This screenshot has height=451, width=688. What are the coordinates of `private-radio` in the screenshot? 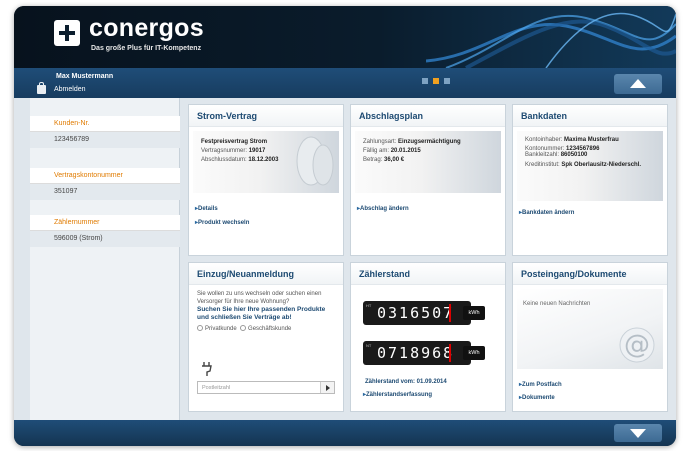 It's located at (200, 328).